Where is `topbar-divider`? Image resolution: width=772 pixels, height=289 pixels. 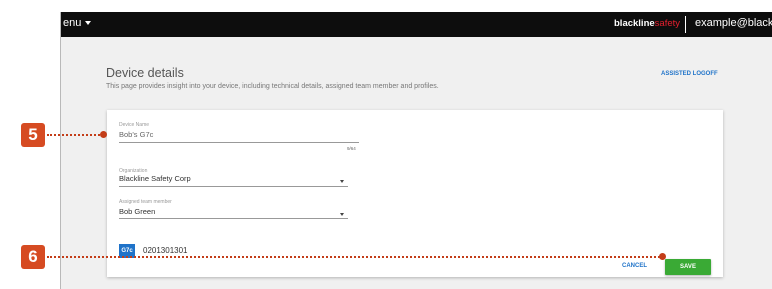
topbar-divider is located at coordinates (685, 24).